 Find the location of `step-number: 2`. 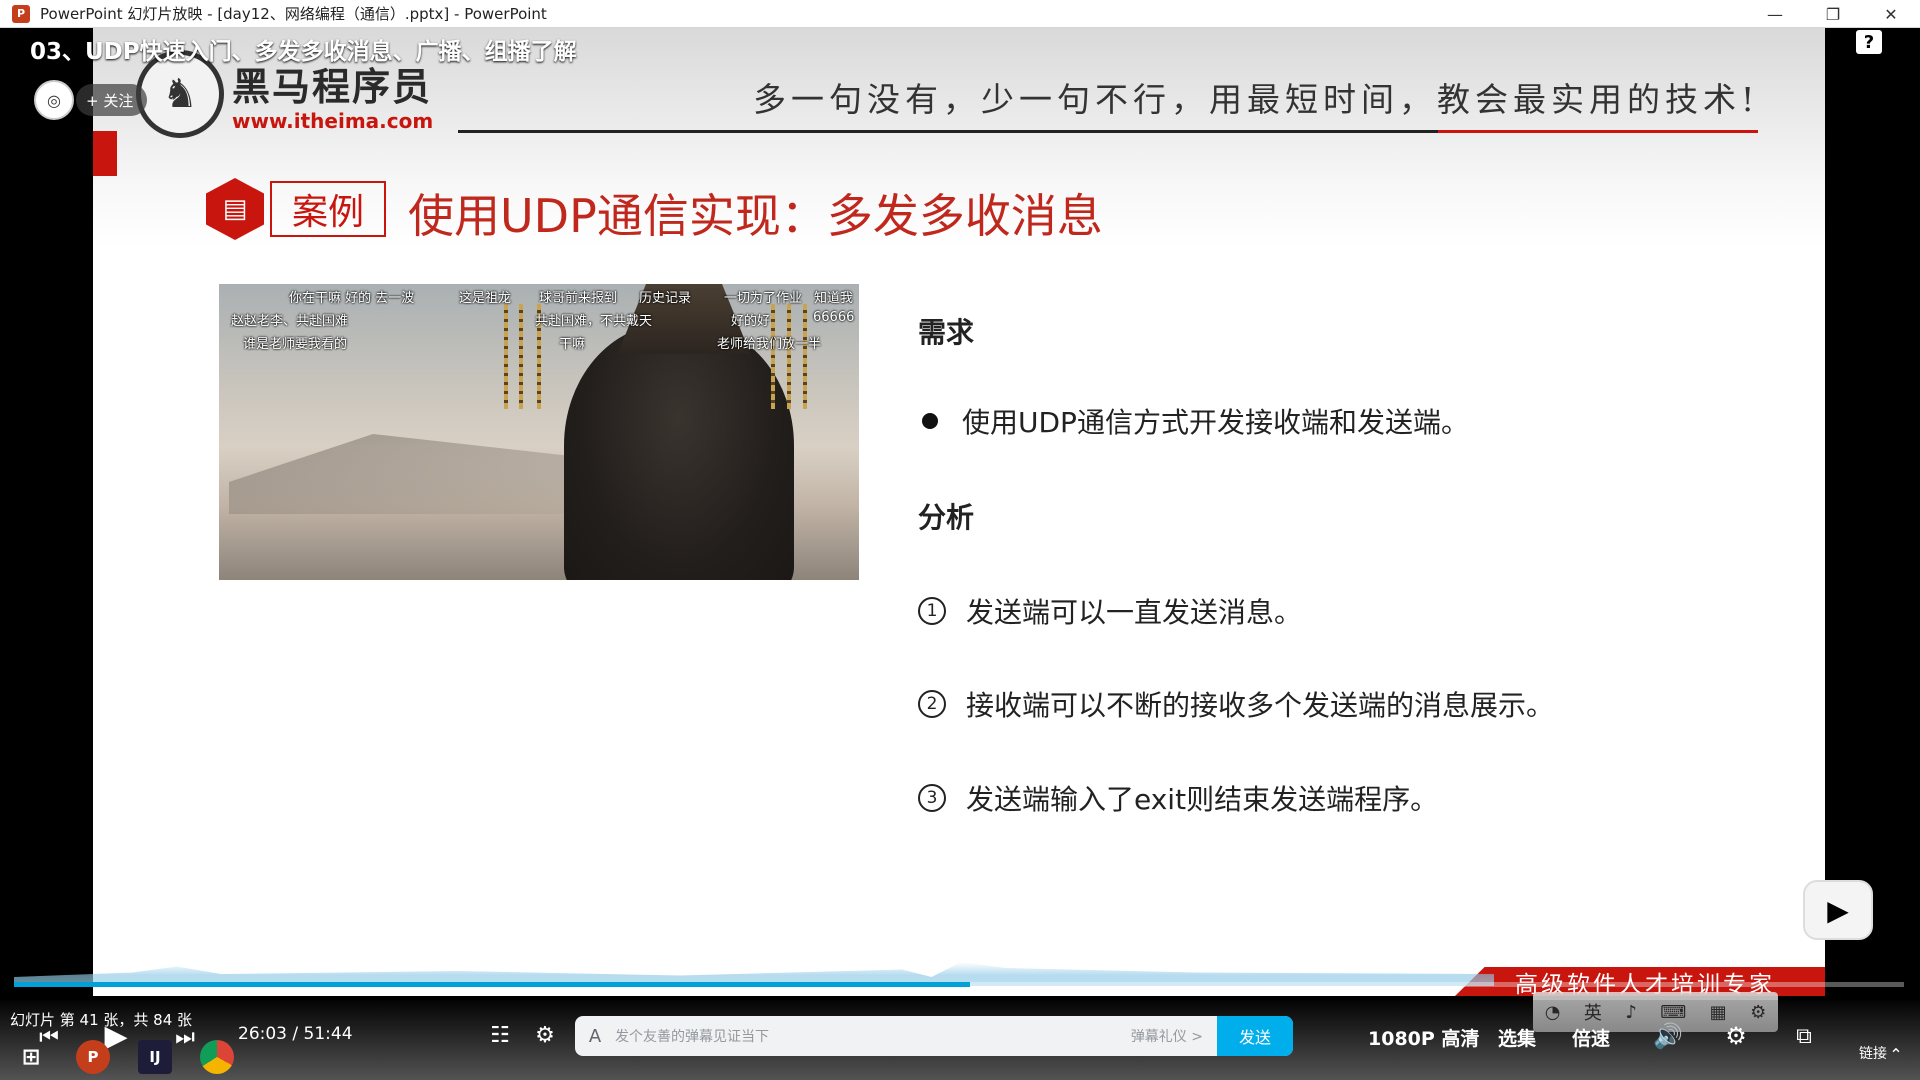

step-number: 2 is located at coordinates (932, 704).